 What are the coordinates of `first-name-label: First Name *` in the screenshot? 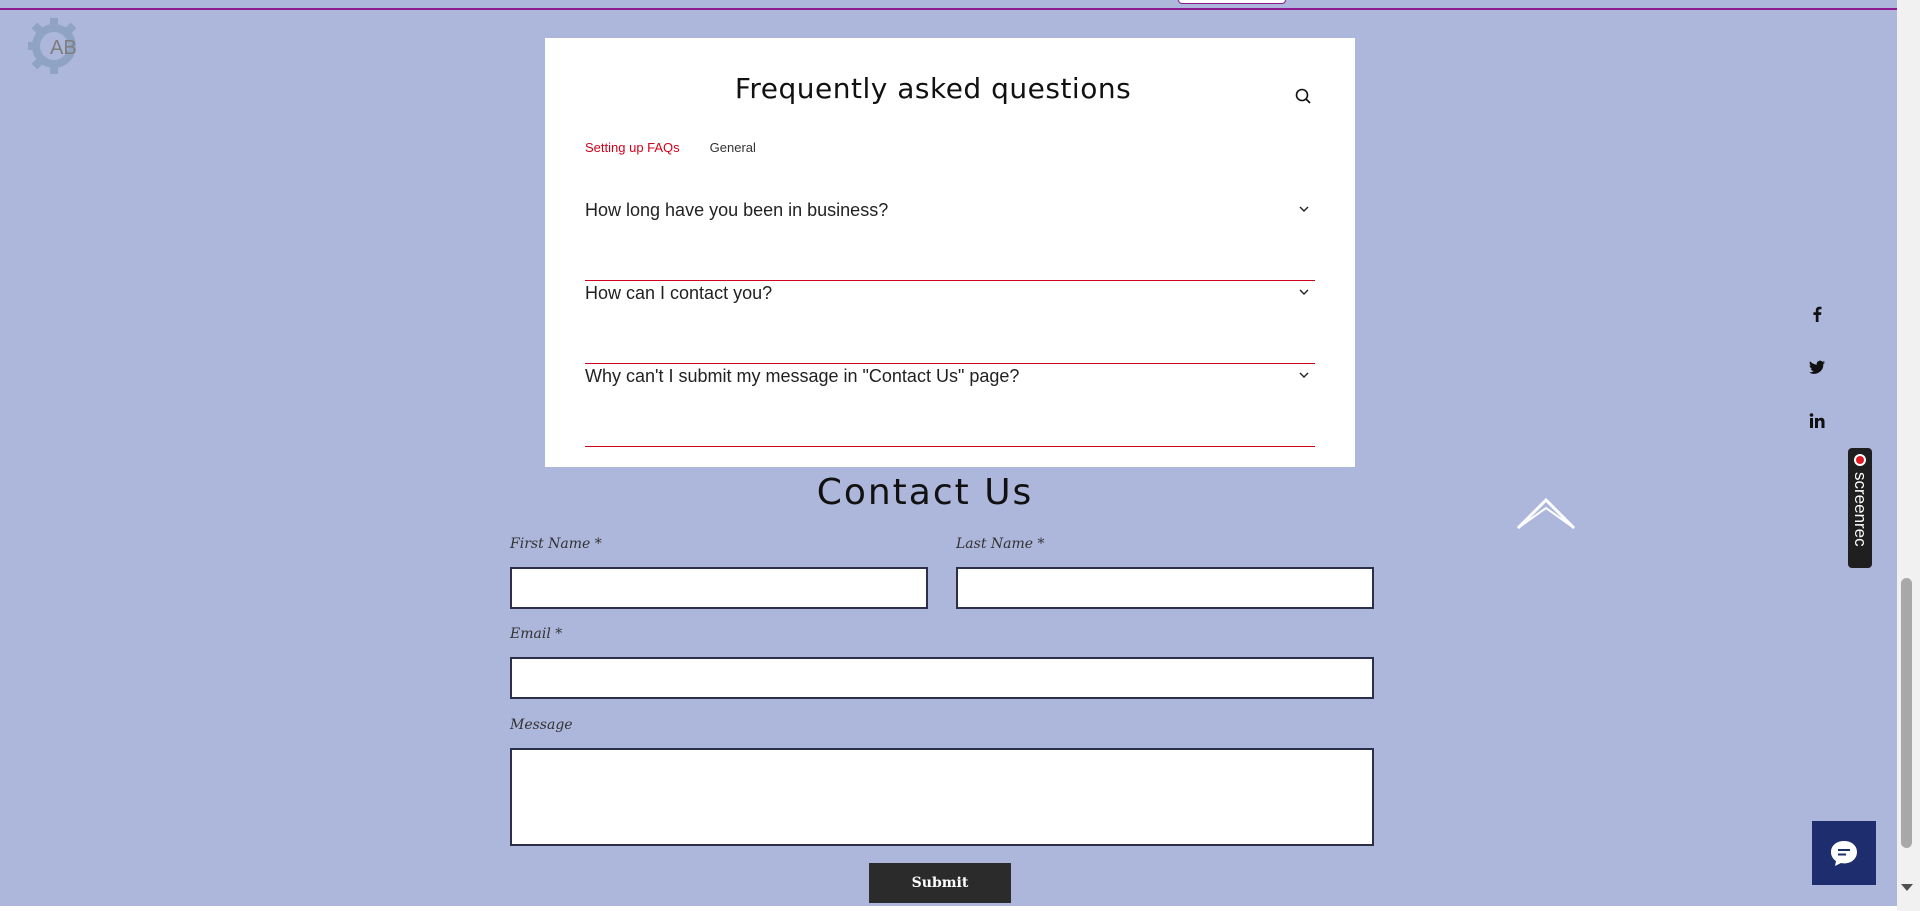 It's located at (556, 544).